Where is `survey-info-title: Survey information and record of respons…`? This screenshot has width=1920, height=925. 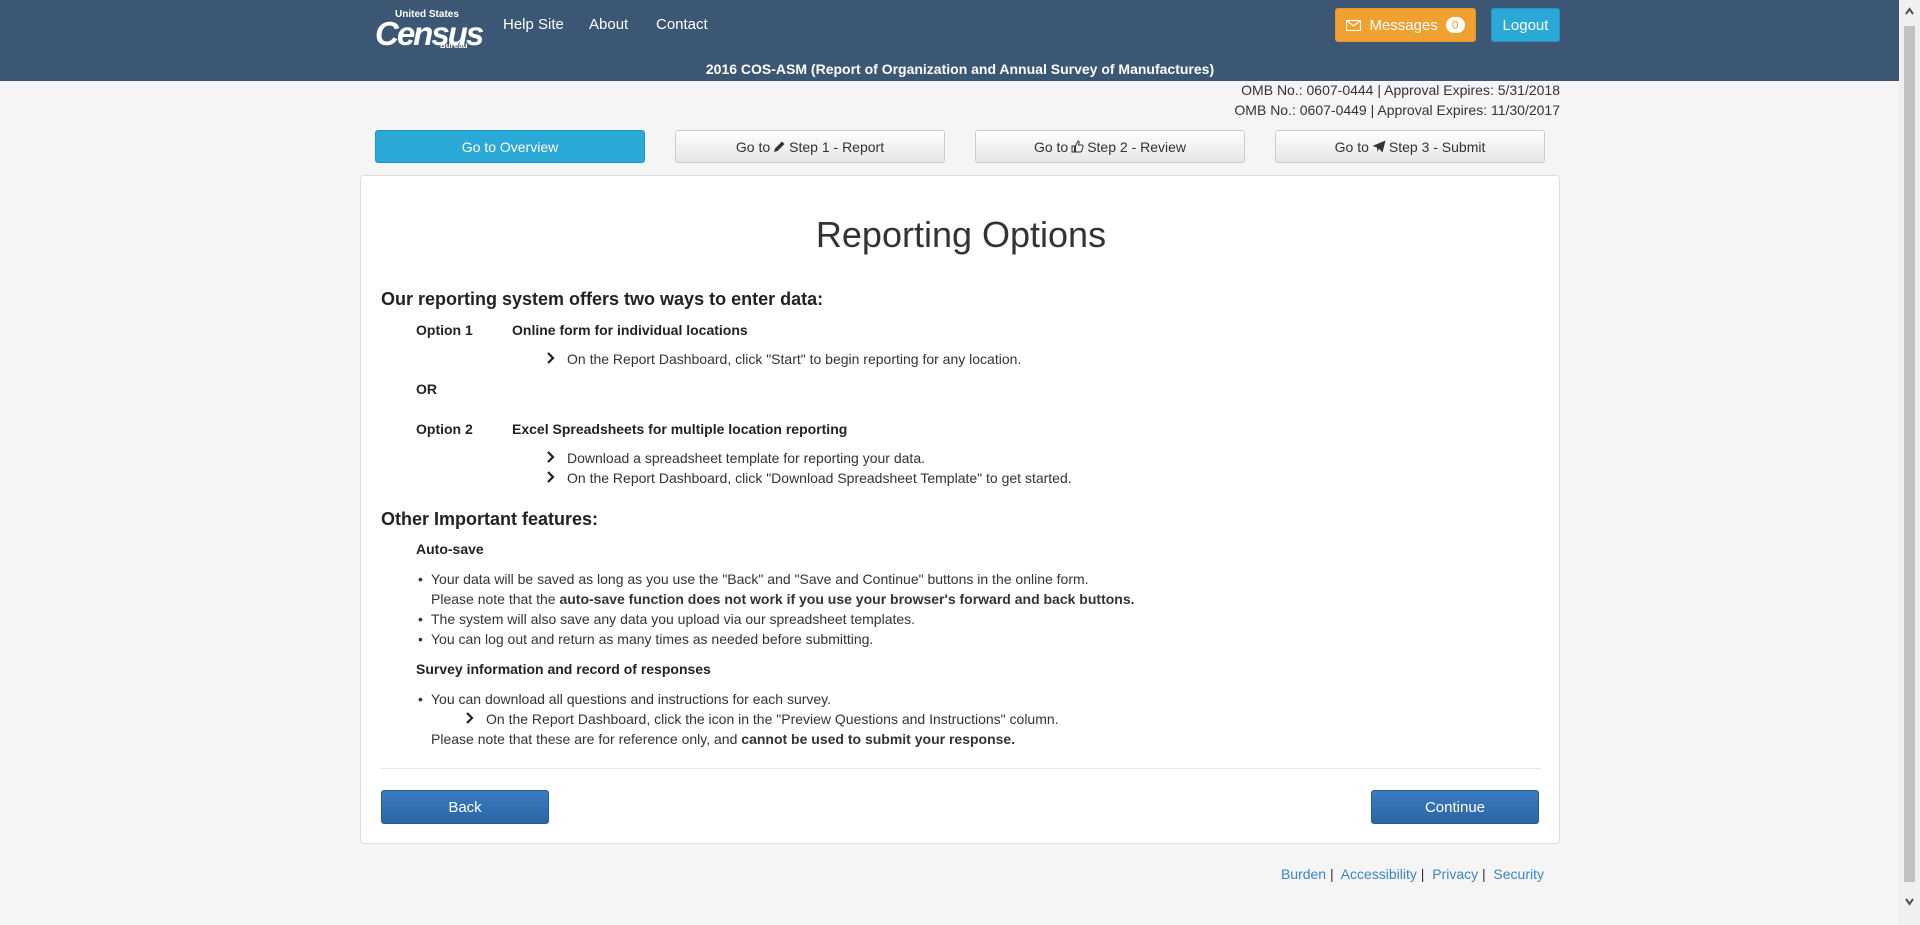
survey-info-title: Survey information and record of respons… is located at coordinates (563, 669).